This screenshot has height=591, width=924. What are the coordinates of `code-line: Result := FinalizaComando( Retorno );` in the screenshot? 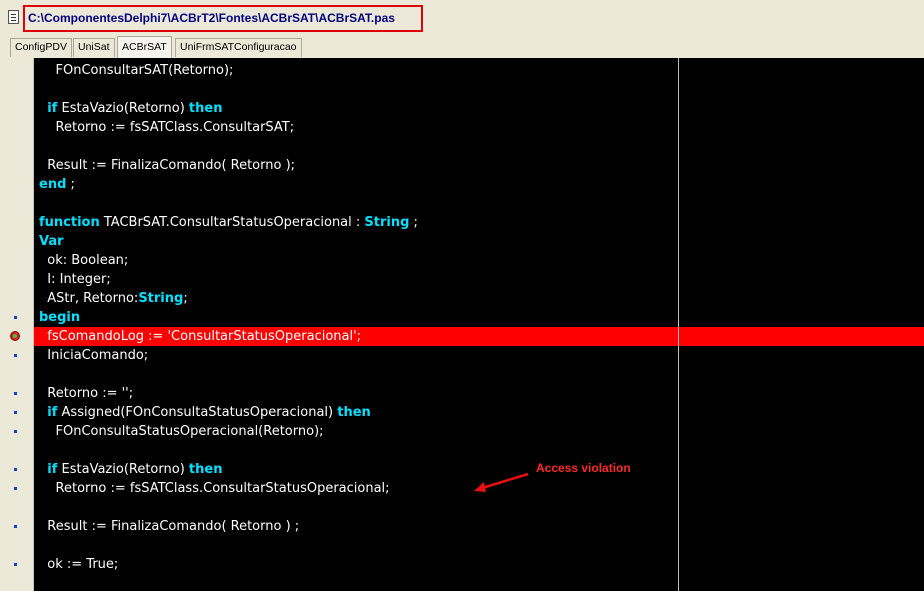 It's located at (167, 165).